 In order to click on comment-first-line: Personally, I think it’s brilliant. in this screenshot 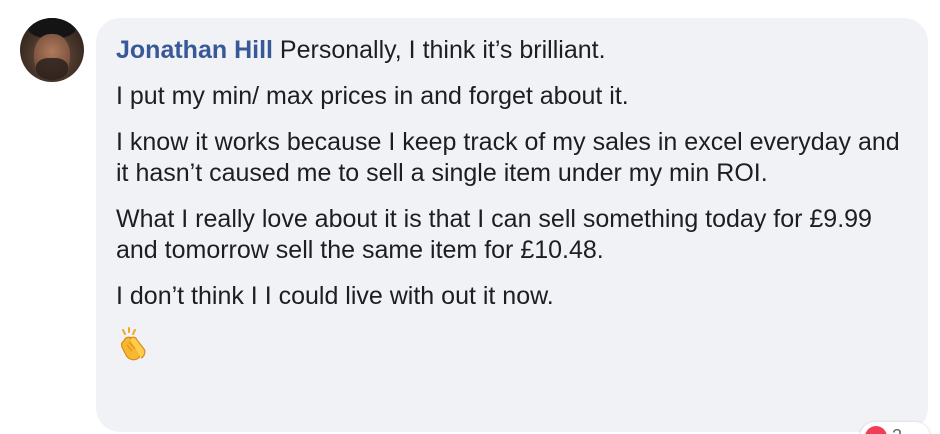, I will do `click(442, 50)`.